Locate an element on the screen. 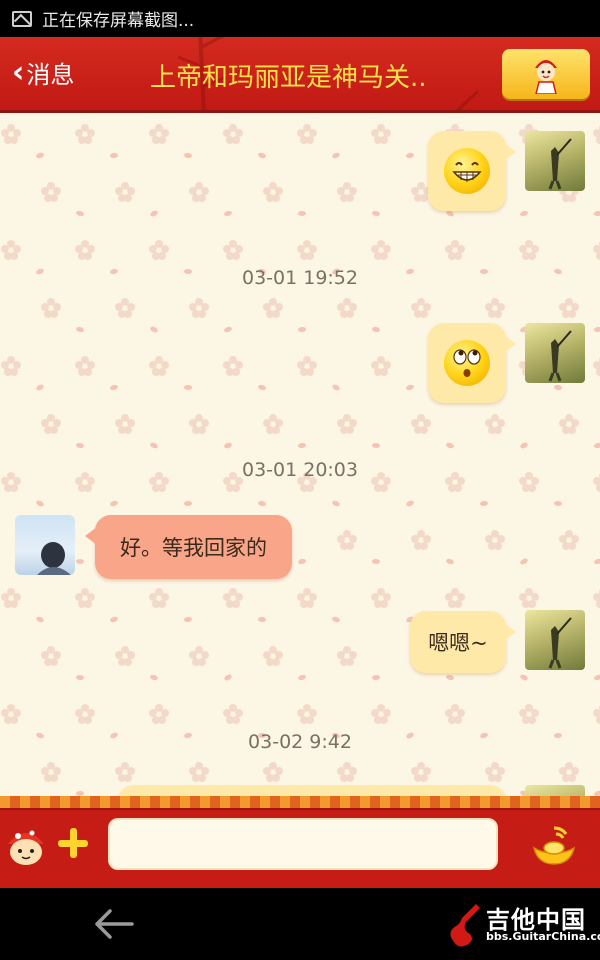 Image resolution: width=600 pixels, height=960 pixels. friend-avatar is located at coordinates (45, 545).